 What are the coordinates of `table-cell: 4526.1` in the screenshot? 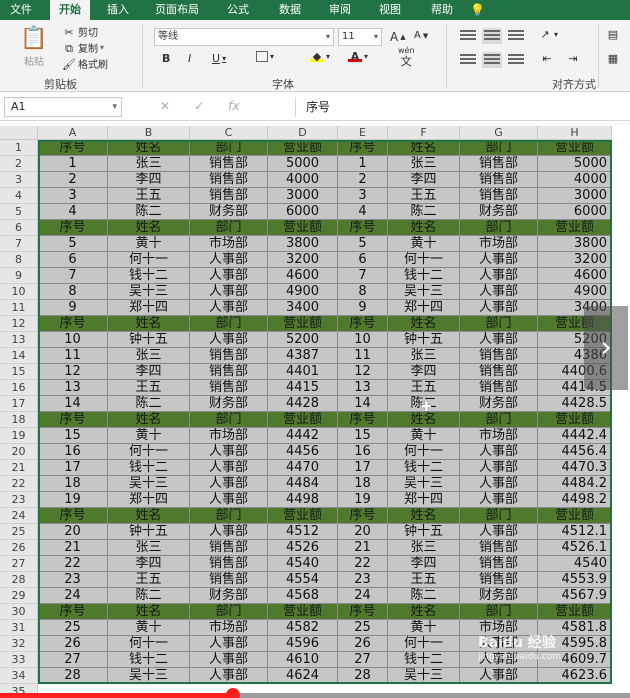 It's located at (575, 548).